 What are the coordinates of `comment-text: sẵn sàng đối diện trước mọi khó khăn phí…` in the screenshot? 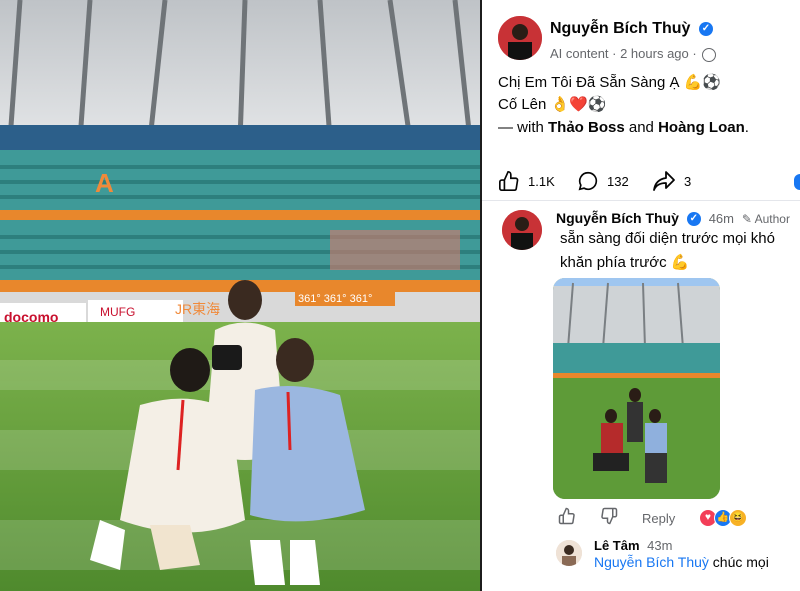 It's located at (667, 250).